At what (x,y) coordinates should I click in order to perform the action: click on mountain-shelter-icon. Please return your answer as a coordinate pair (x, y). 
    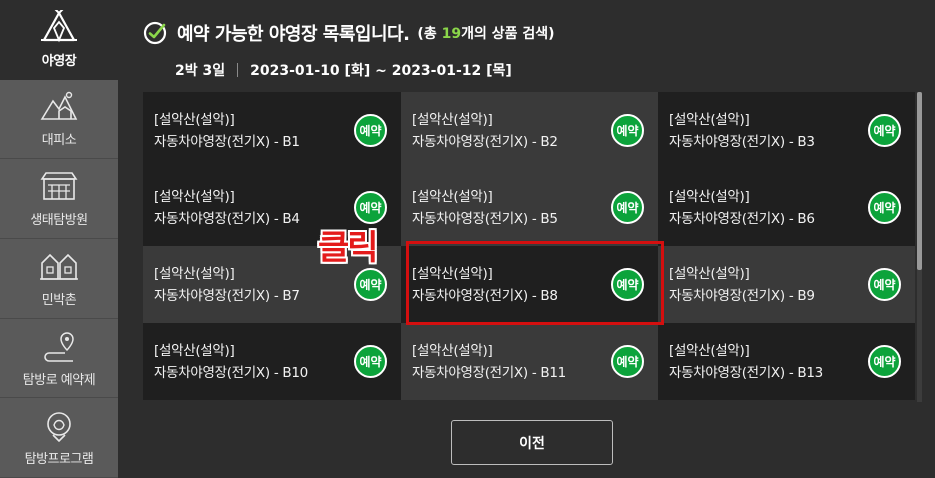
    Looking at the image, I should click on (59, 106).